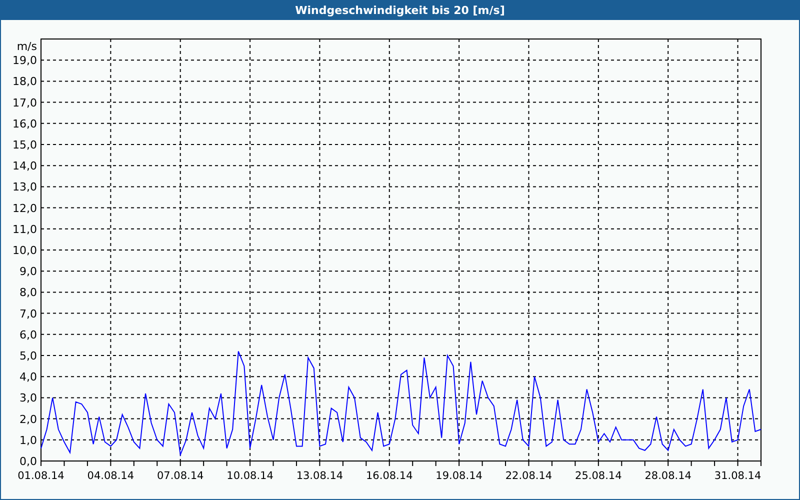 The image size is (800, 500). I want to click on x-tick-label: 07.08.14, so click(180, 476).